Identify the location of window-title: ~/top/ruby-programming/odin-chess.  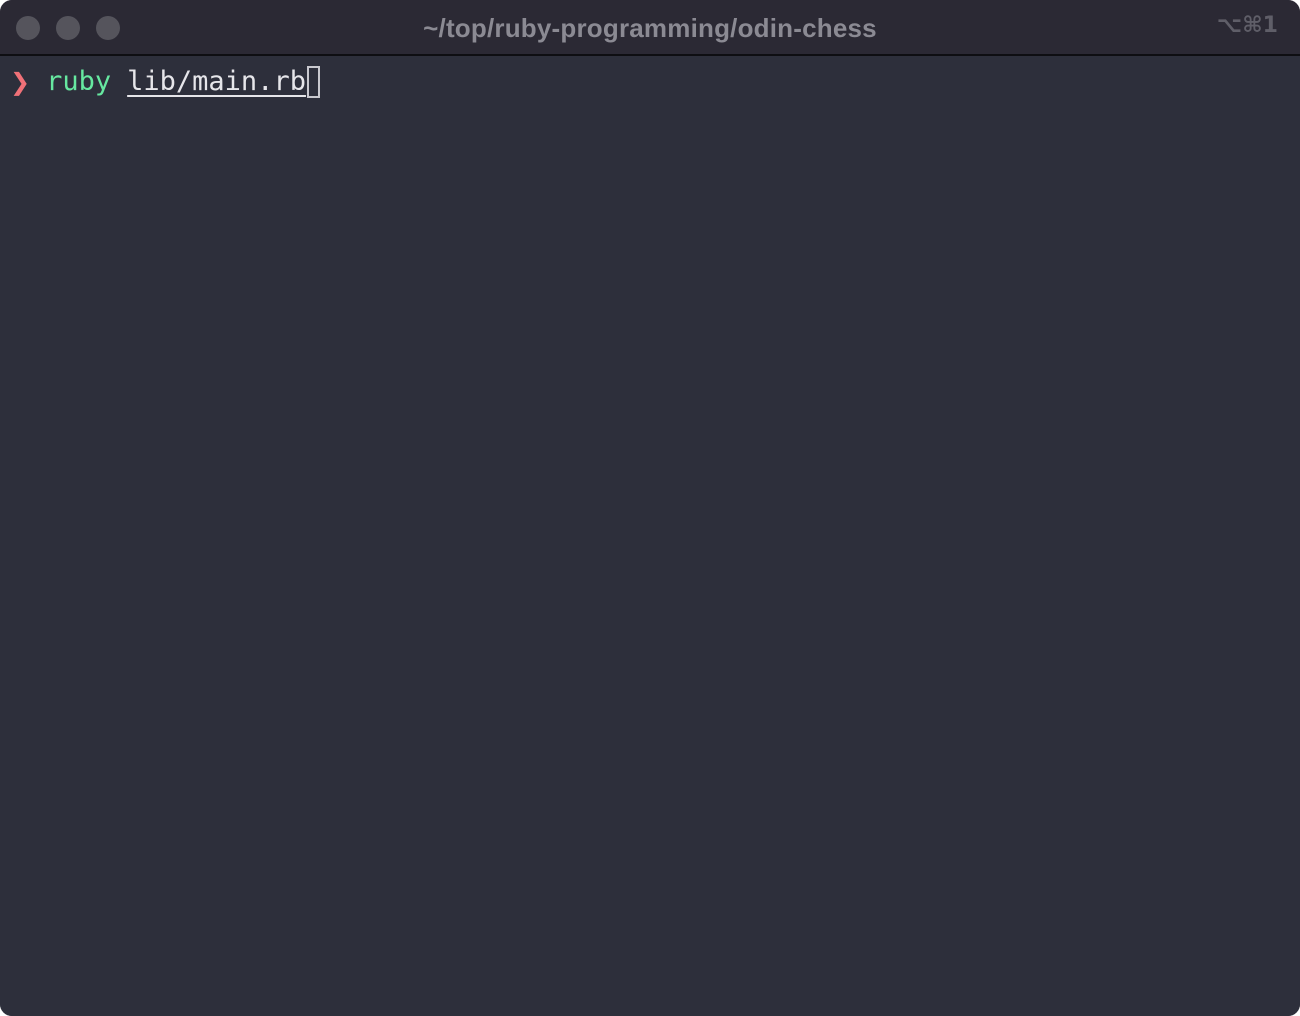
(650, 28).